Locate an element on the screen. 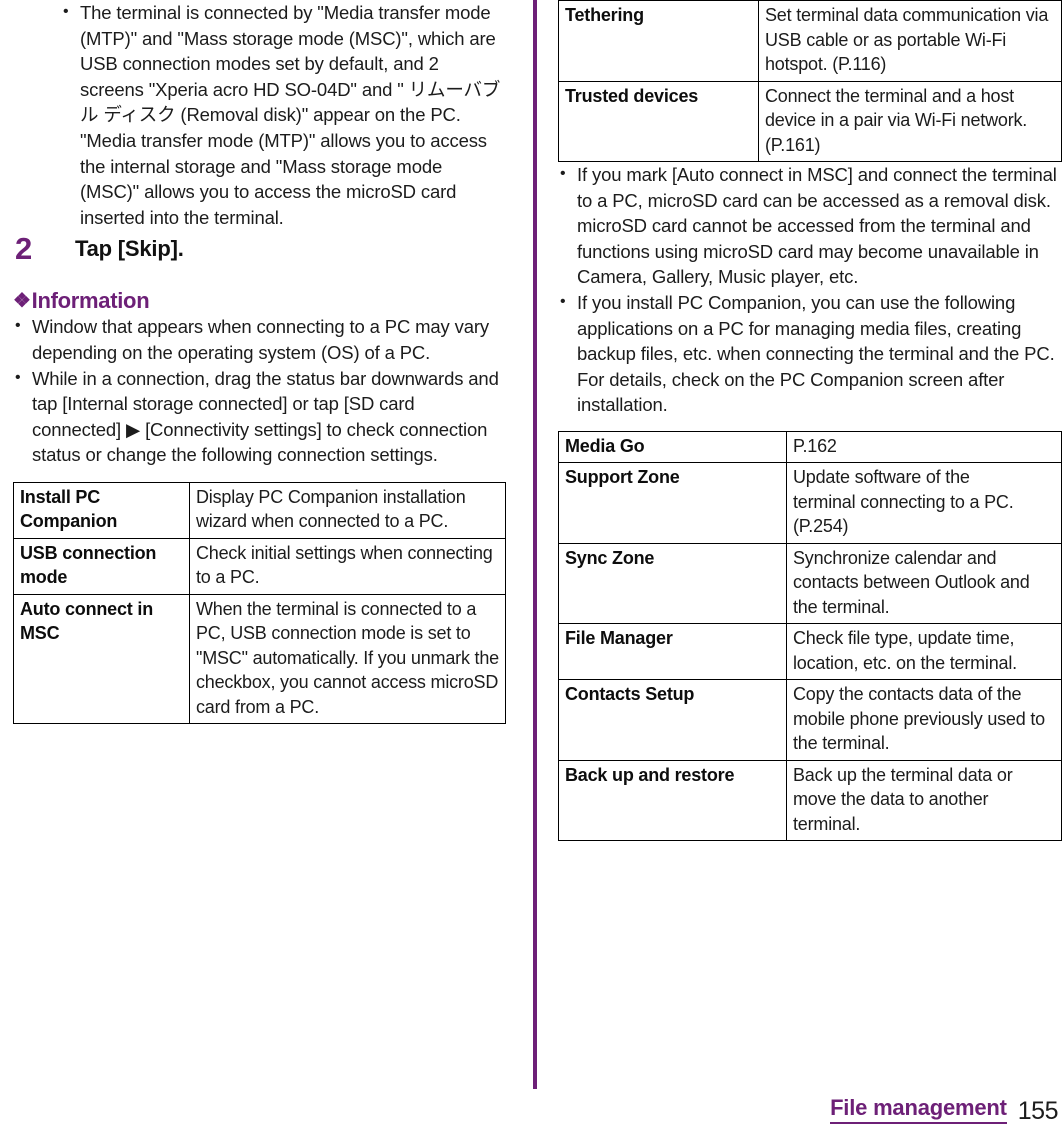 This screenshot has height=1130, width=1064. table-cell-label: Support Zone is located at coordinates (672, 503).